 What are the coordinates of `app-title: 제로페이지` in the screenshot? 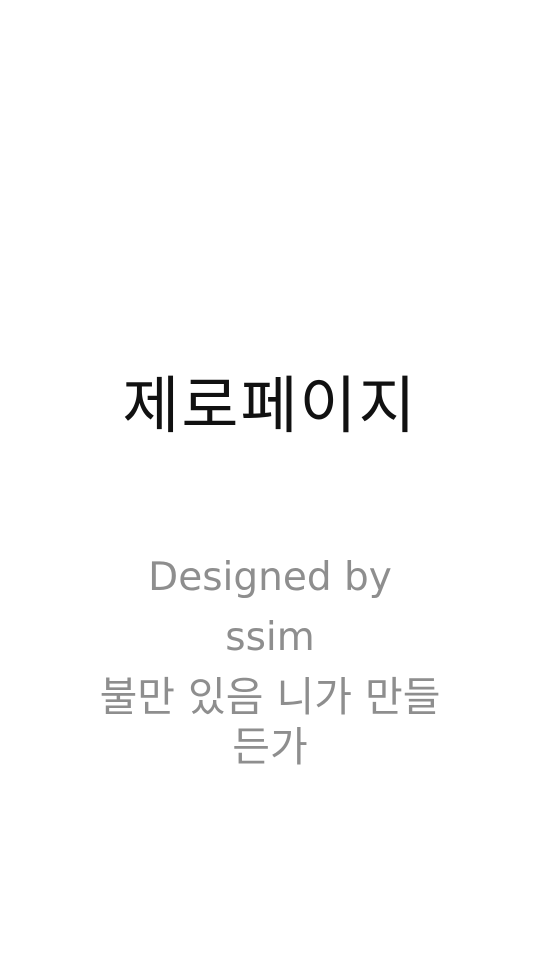 It's located at (270, 405).